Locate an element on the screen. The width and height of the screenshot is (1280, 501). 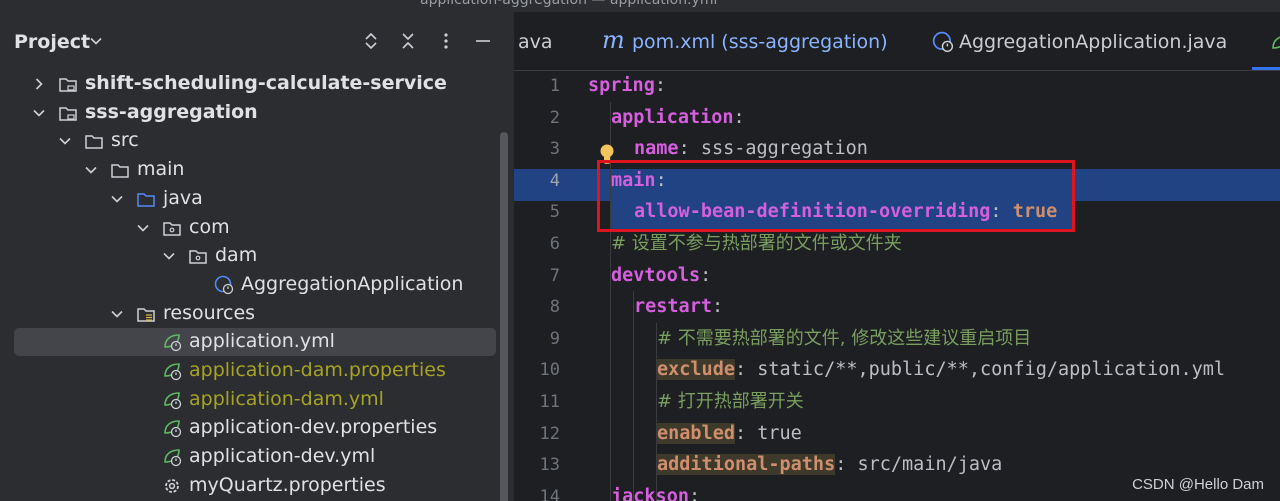
tree-item-label: src is located at coordinates (125, 140).